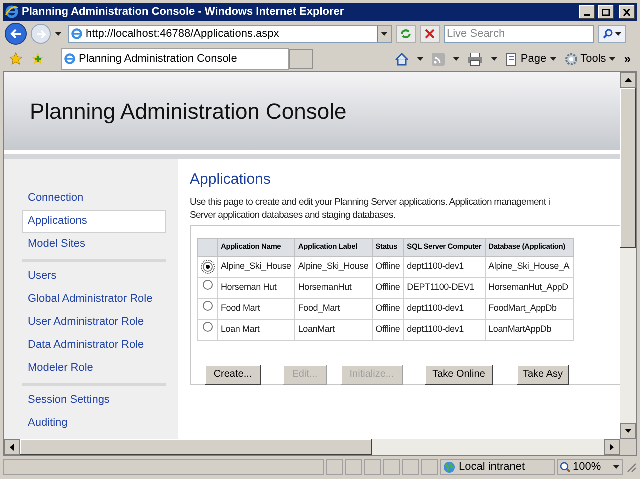 This screenshot has width=640, height=479. What do you see at coordinates (406, 34) in the screenshot?
I see `refresh-button` at bounding box center [406, 34].